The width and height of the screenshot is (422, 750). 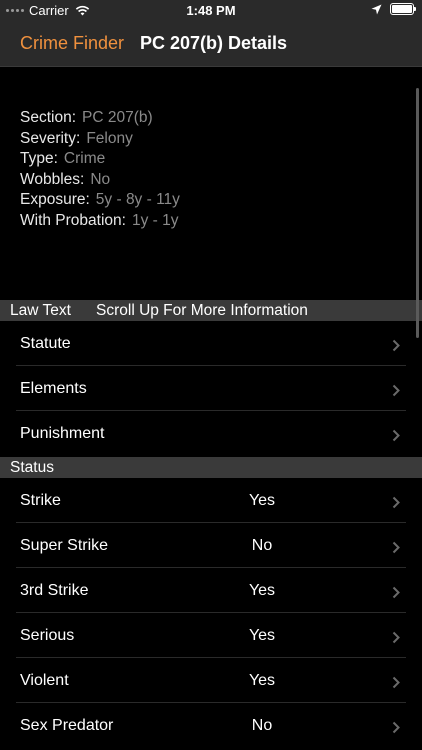 I want to click on law-text-section-header: Law Text Scroll Up For More Information, so click(x=211, y=311).